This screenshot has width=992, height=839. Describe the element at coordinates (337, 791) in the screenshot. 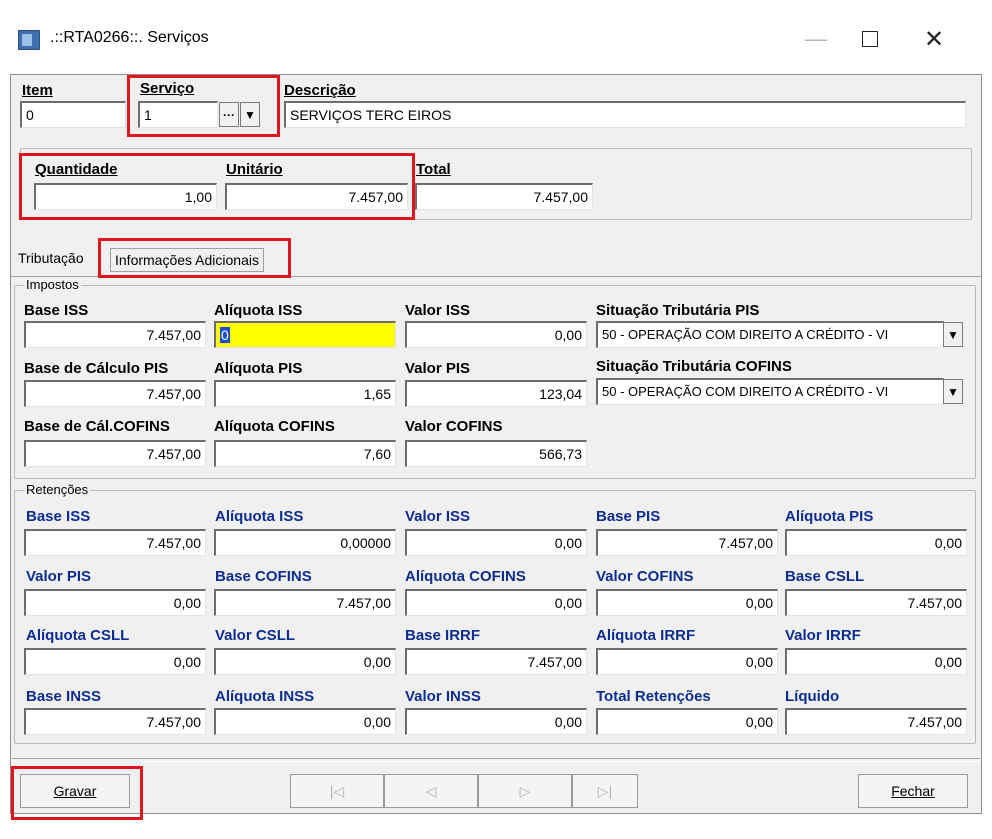

I see `nav-first-button: |◁` at that location.